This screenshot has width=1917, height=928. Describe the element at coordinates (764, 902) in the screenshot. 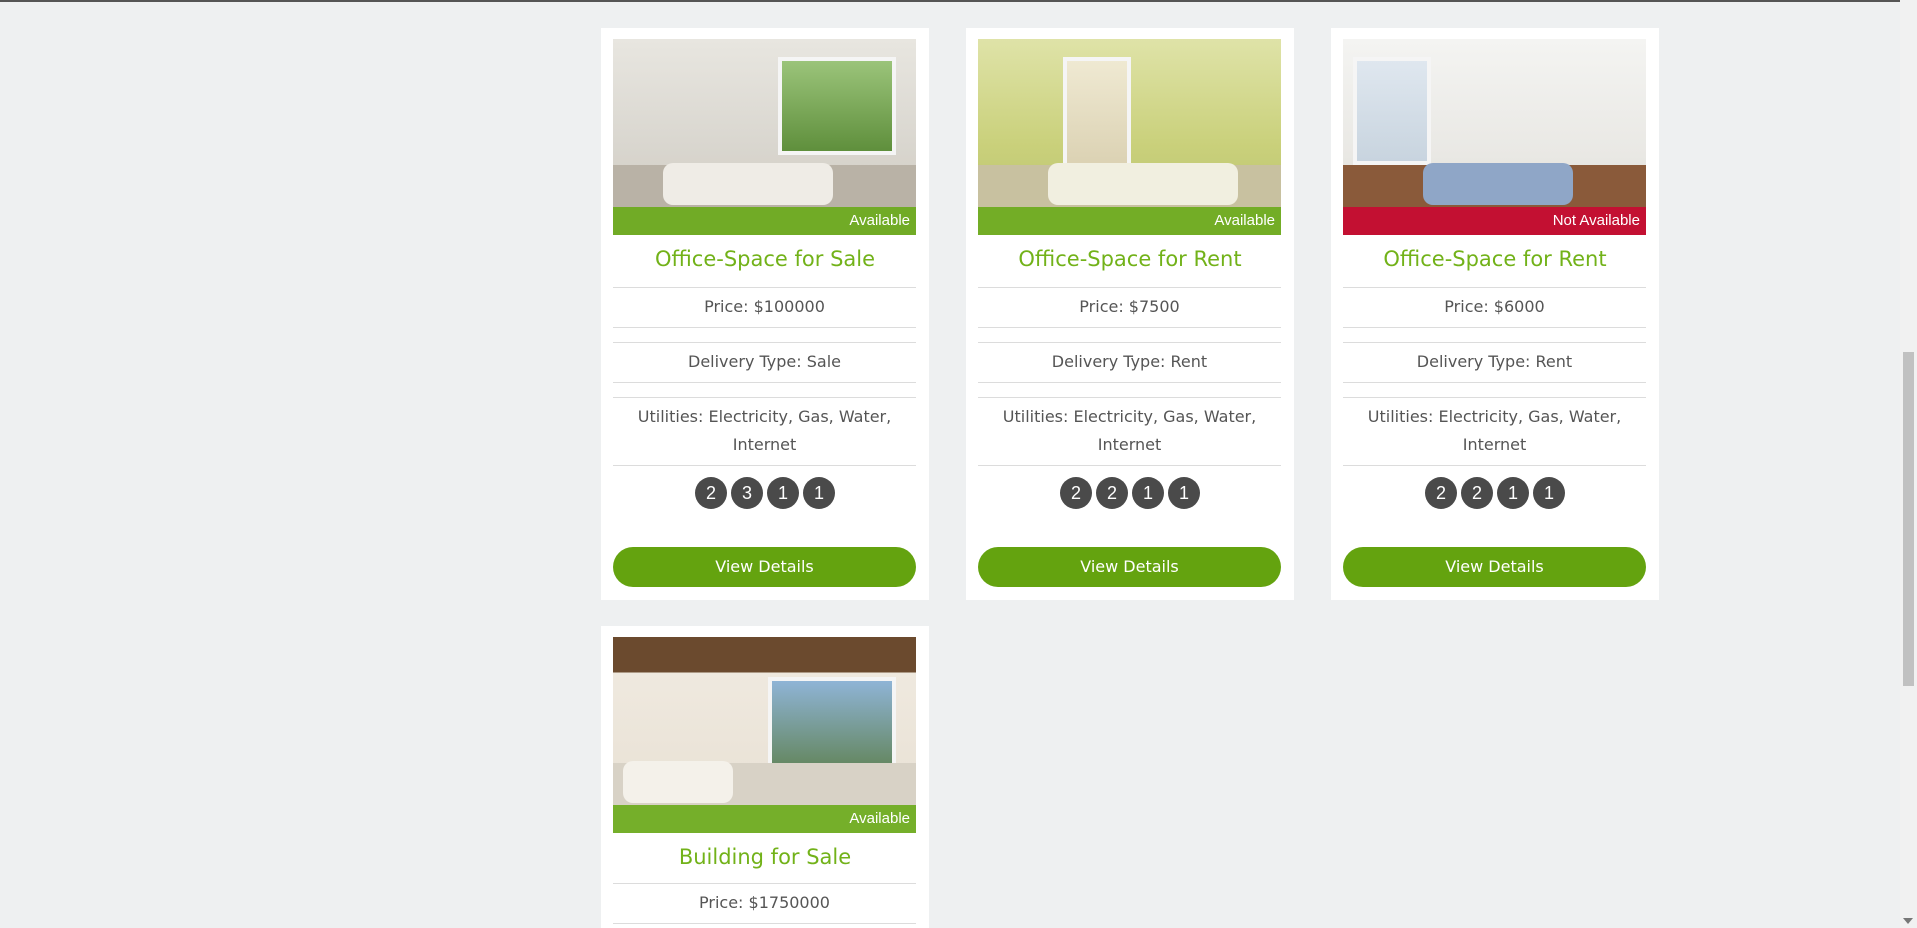

I see `price-text: Price: $1750000` at that location.